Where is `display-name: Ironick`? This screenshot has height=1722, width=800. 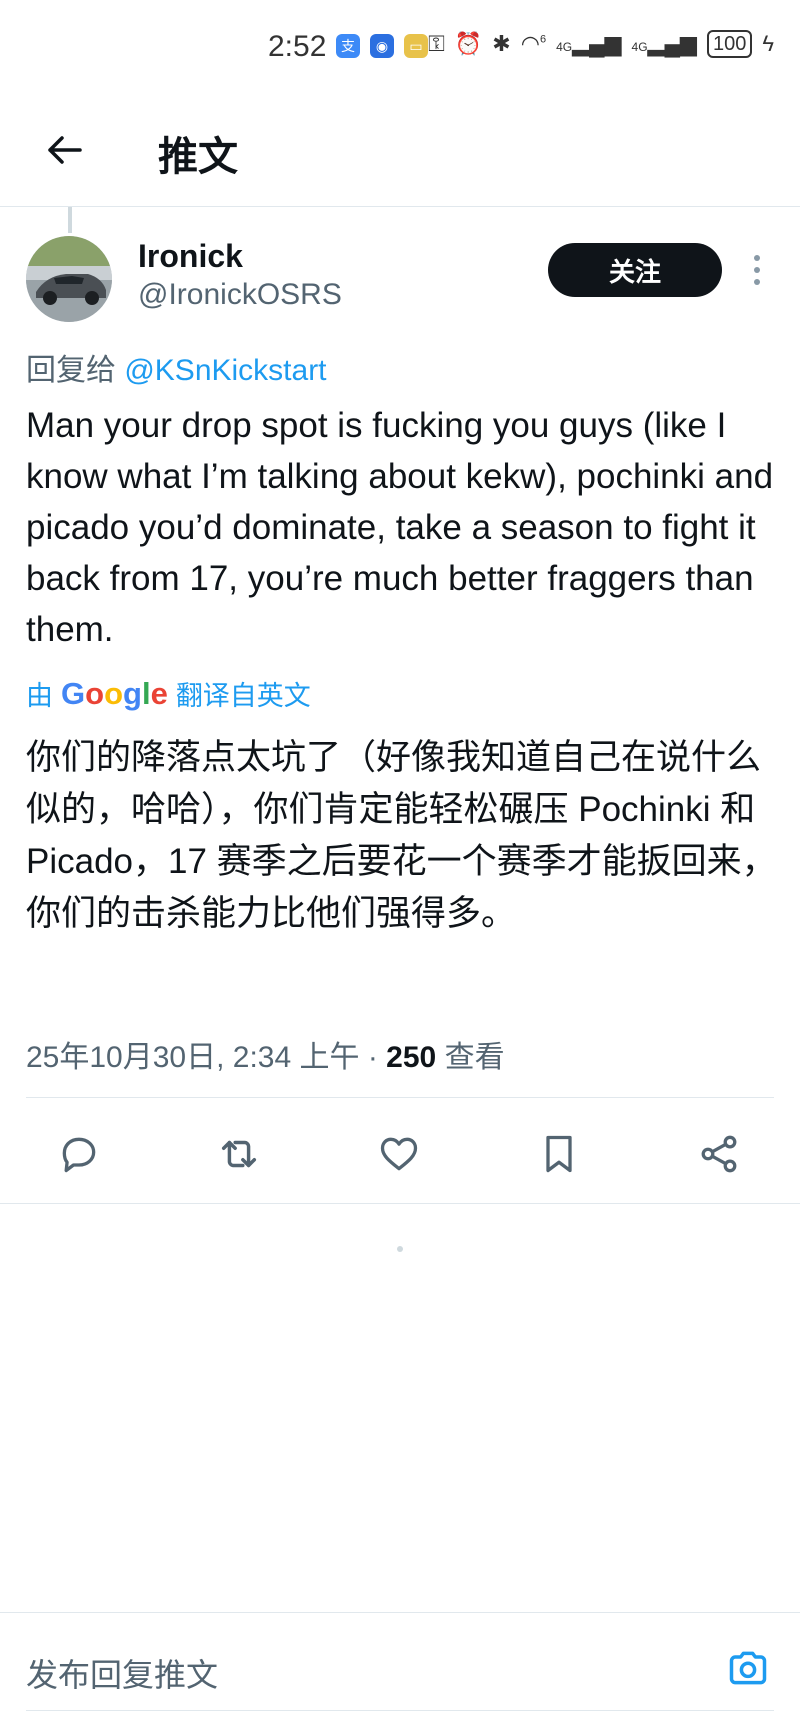
display-name: Ironick is located at coordinates (190, 256).